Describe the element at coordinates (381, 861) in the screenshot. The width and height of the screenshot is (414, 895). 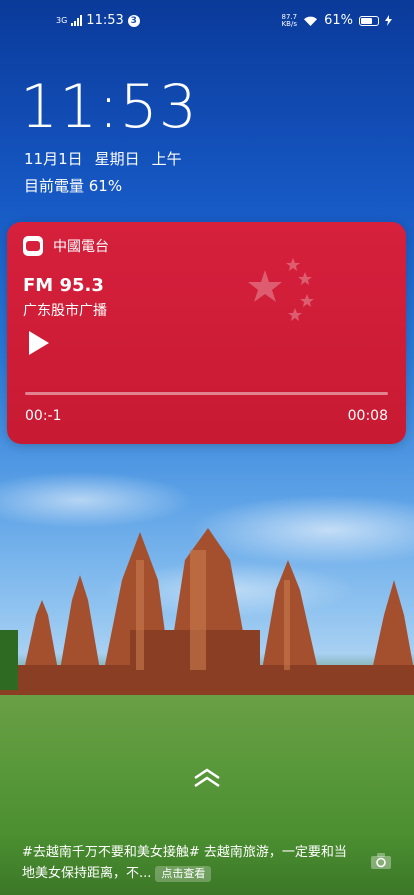
I see `camera-icon` at that location.